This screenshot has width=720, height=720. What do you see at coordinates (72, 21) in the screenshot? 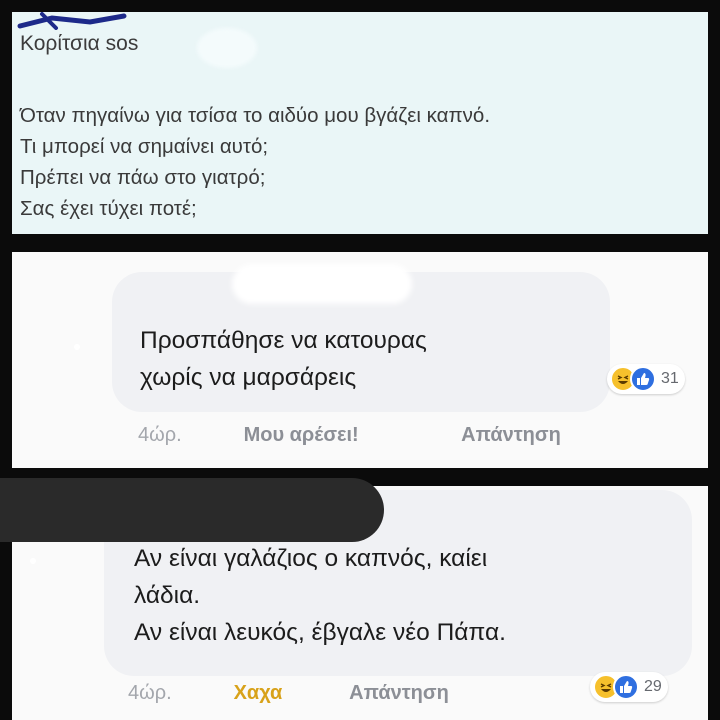
I see `ink-scribble` at bounding box center [72, 21].